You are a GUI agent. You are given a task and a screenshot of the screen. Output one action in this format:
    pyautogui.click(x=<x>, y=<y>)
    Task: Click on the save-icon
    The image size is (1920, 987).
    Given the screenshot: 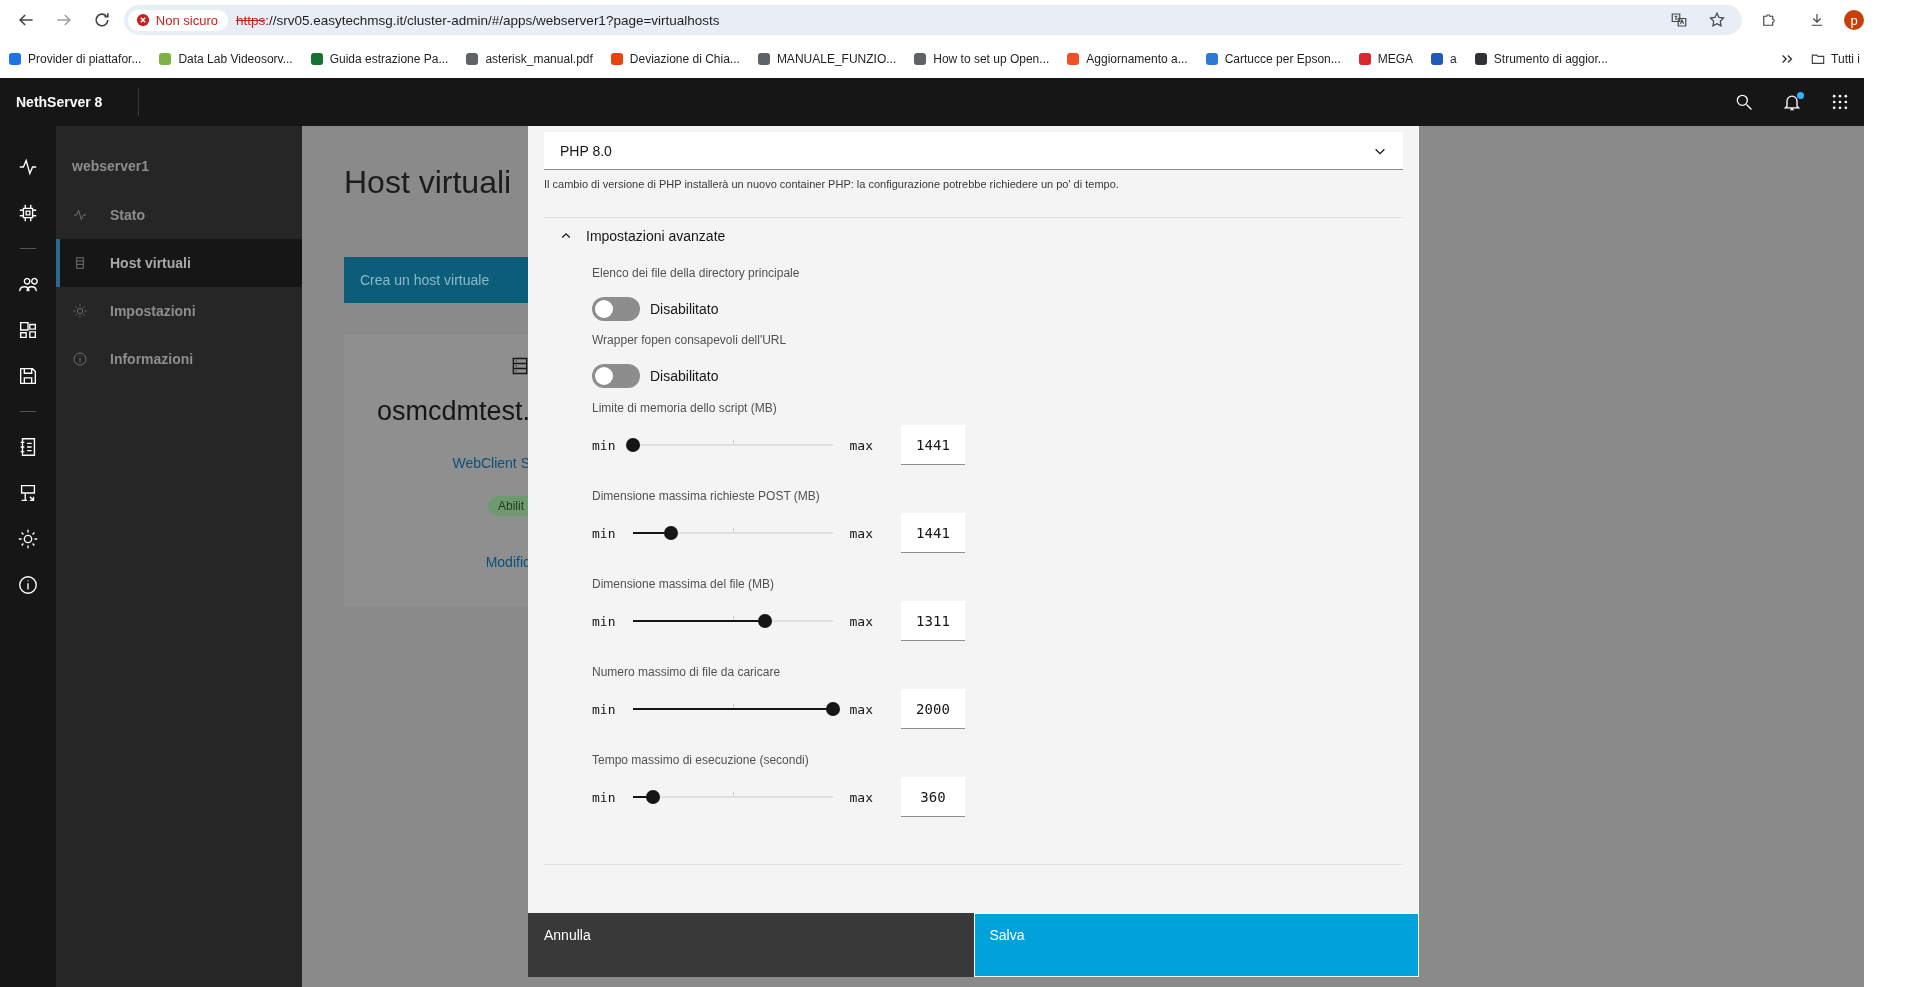 What is the action you would take?
    pyautogui.click(x=28, y=376)
    